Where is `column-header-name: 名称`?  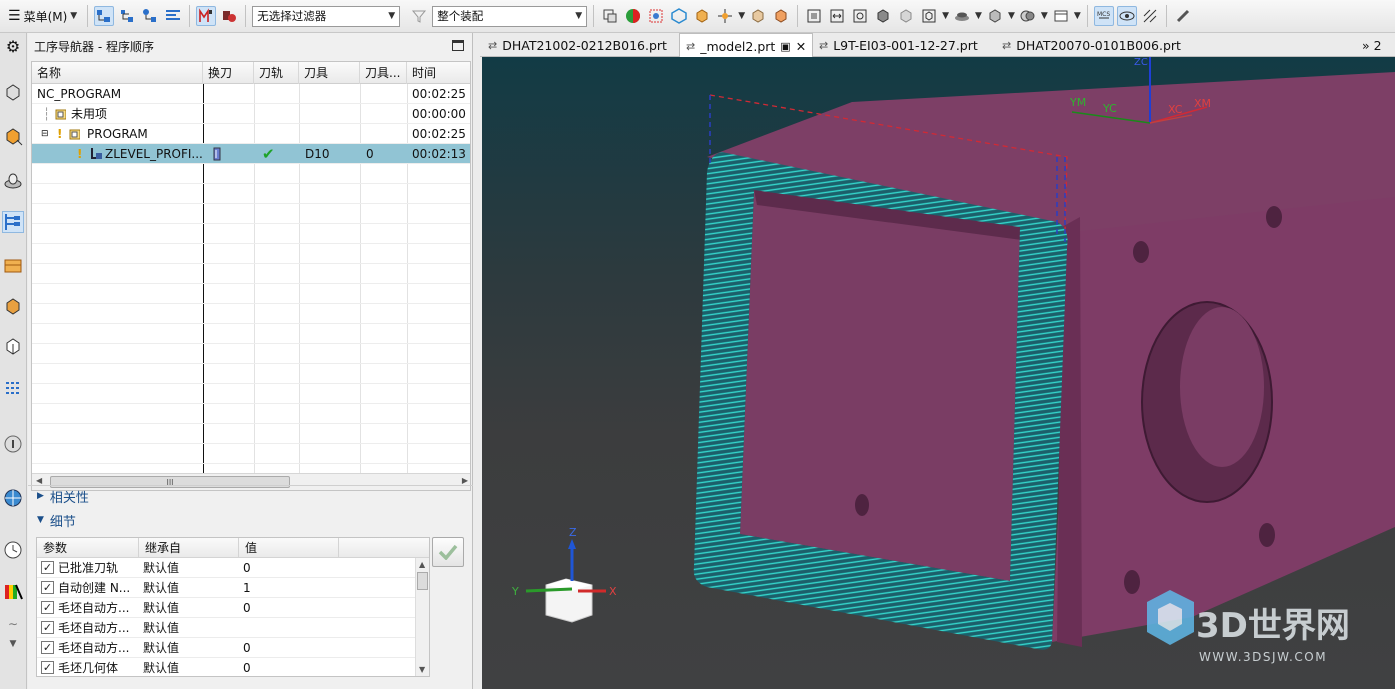
column-header-name: 名称 is located at coordinates (117, 73).